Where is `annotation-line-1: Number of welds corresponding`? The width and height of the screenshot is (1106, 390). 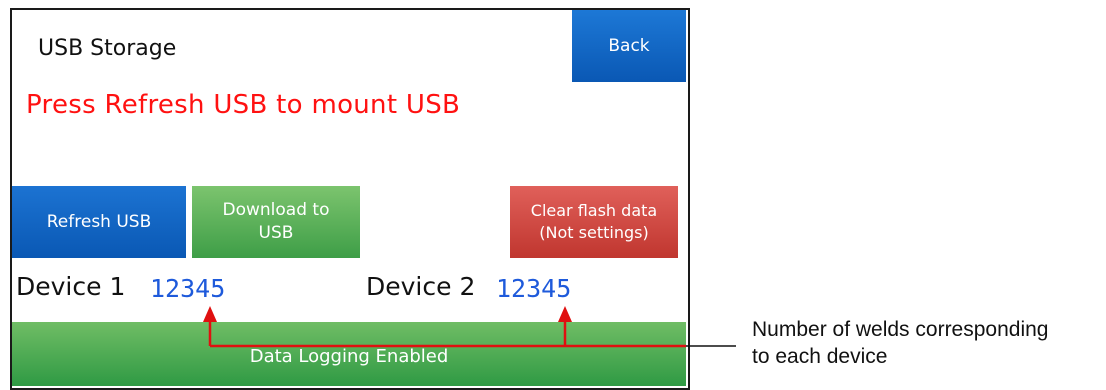 annotation-line-1: Number of welds corresponding is located at coordinates (900, 329).